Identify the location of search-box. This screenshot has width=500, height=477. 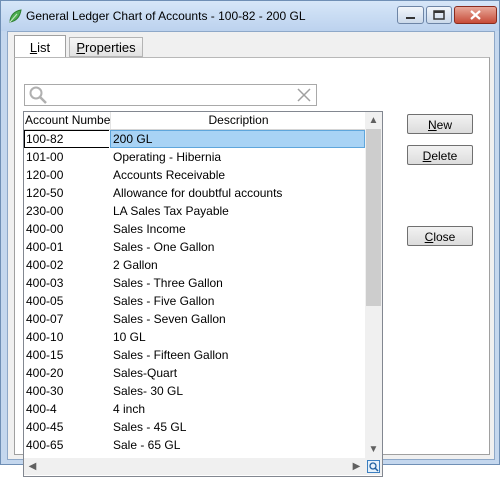
(170, 95).